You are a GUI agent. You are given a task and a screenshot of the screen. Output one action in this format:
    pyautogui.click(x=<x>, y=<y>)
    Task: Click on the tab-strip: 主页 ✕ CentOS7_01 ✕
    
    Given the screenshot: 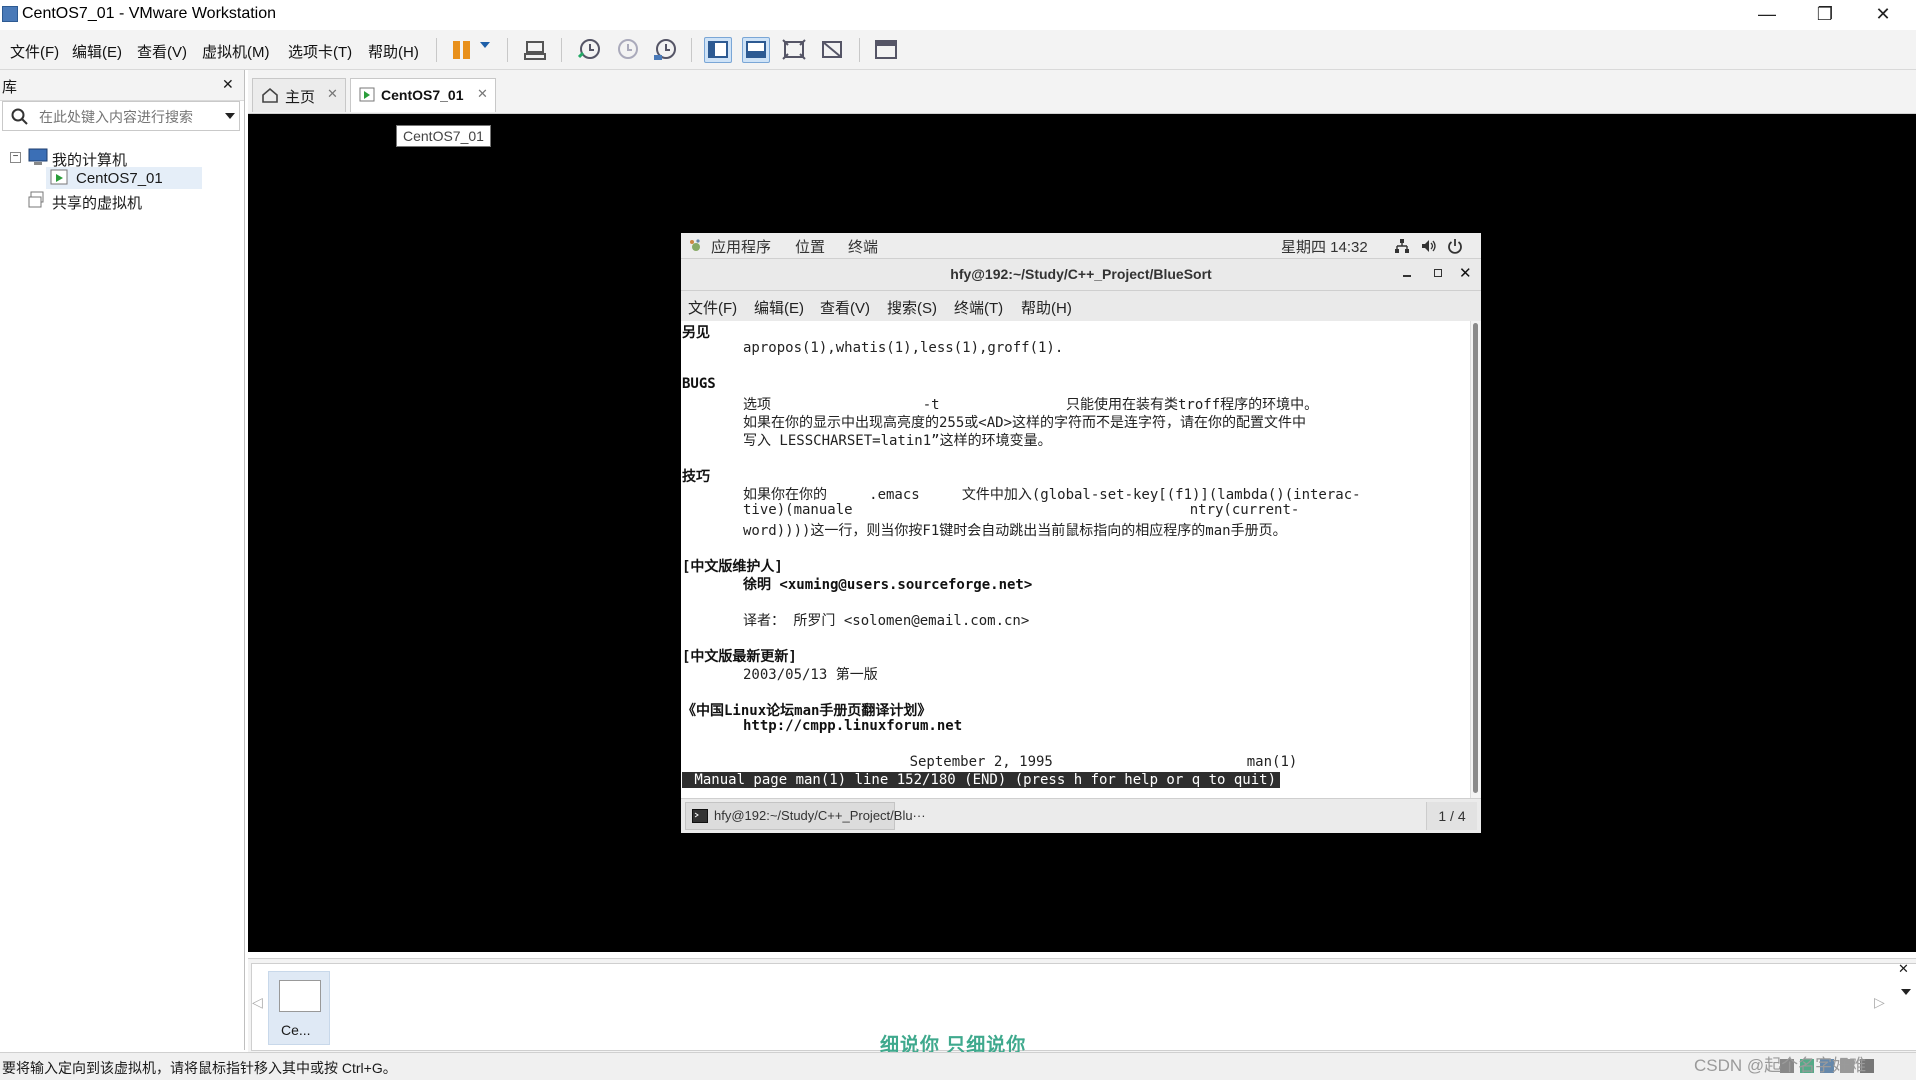 What is the action you would take?
    pyautogui.click(x=1082, y=92)
    